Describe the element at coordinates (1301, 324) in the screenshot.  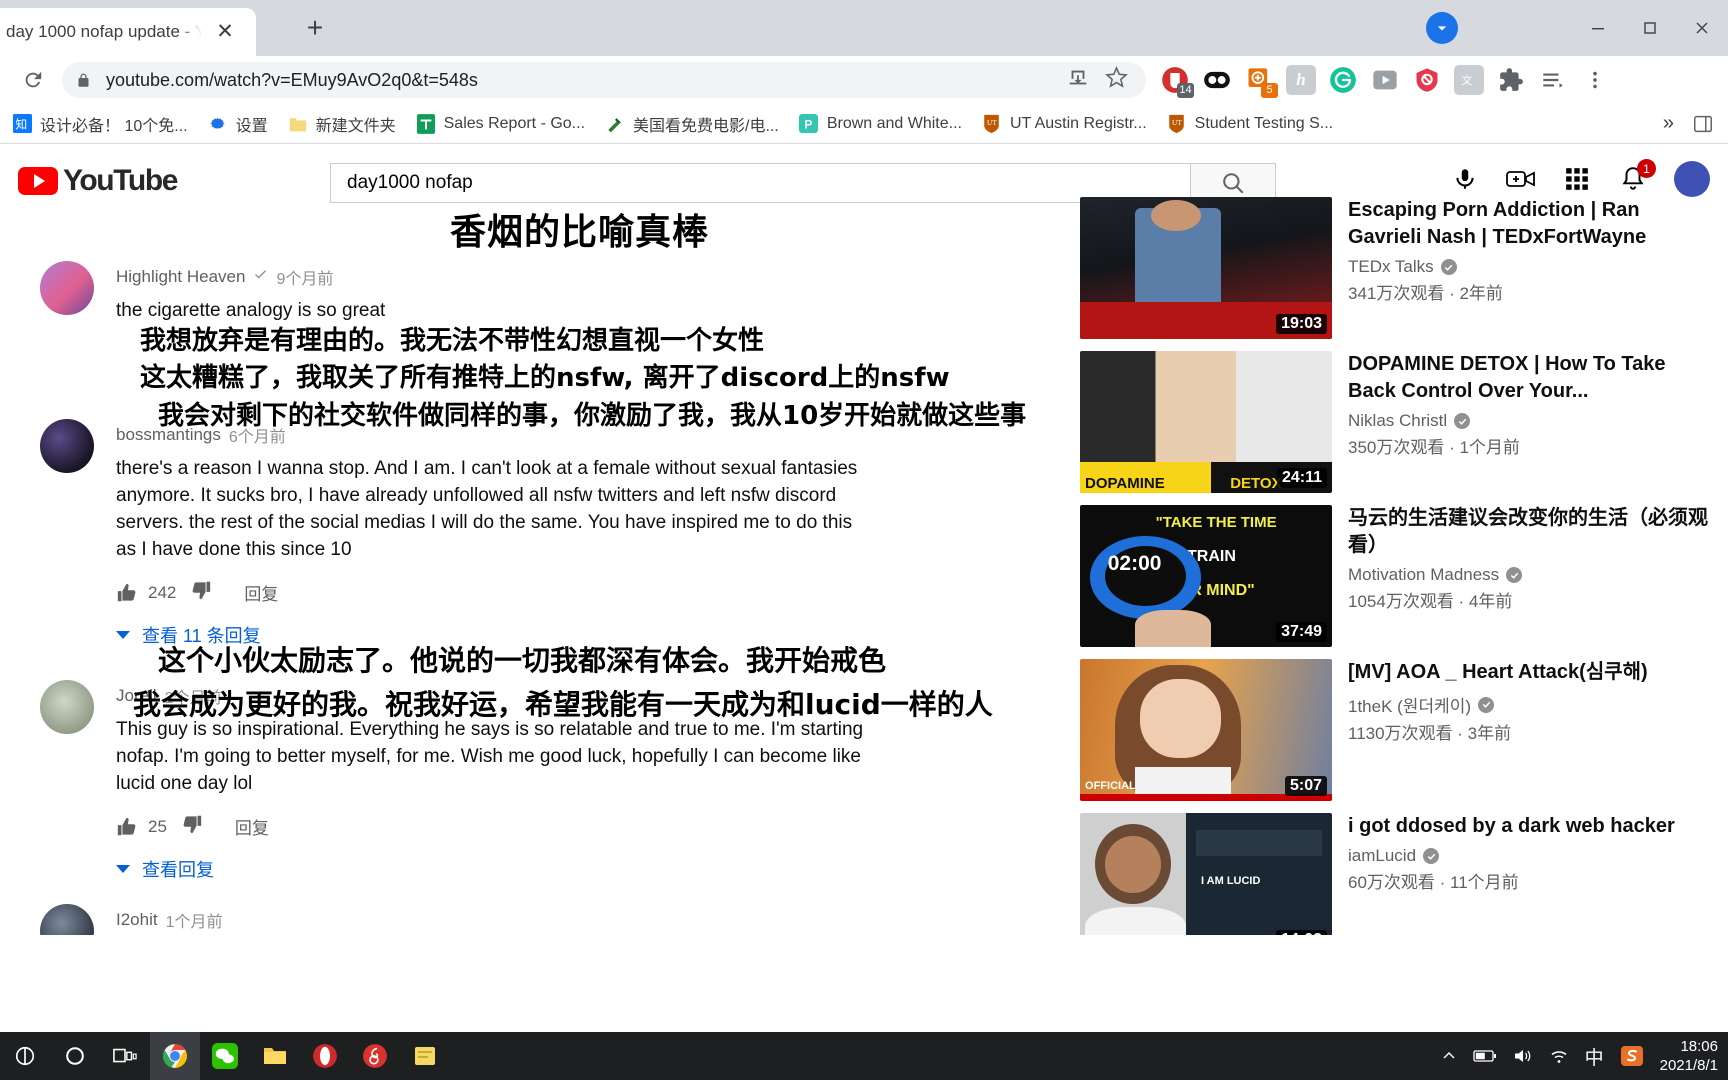
I see `video-duration: 19:03` at that location.